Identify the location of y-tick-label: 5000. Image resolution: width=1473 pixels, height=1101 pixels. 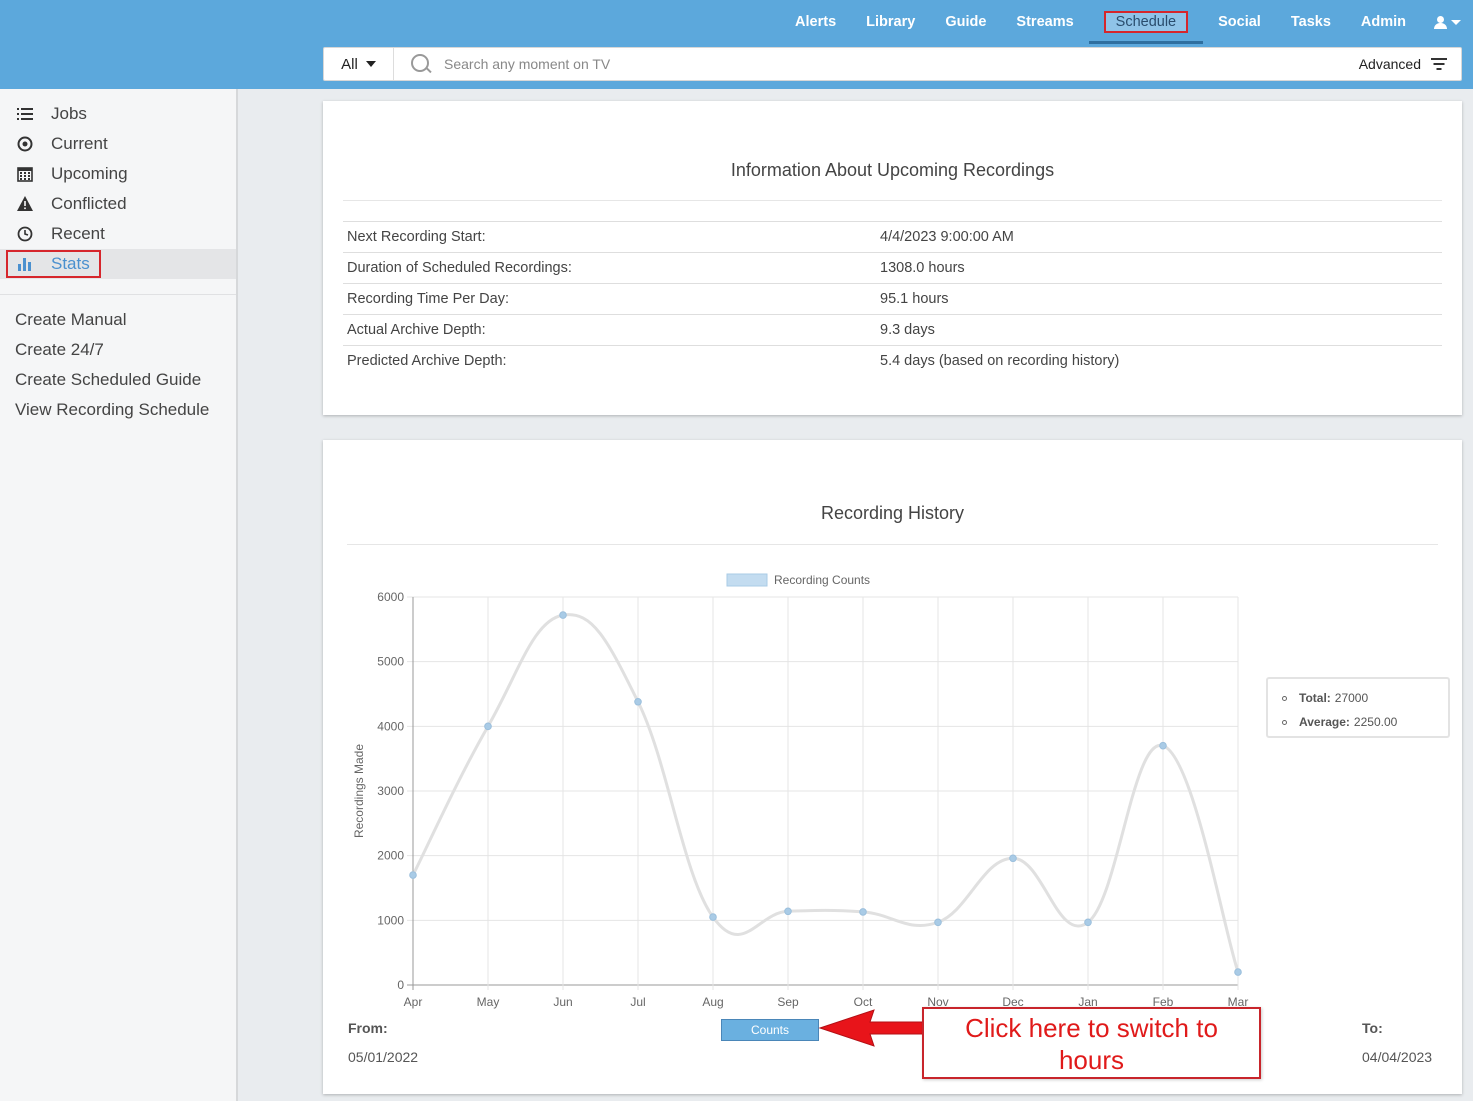
(390, 662).